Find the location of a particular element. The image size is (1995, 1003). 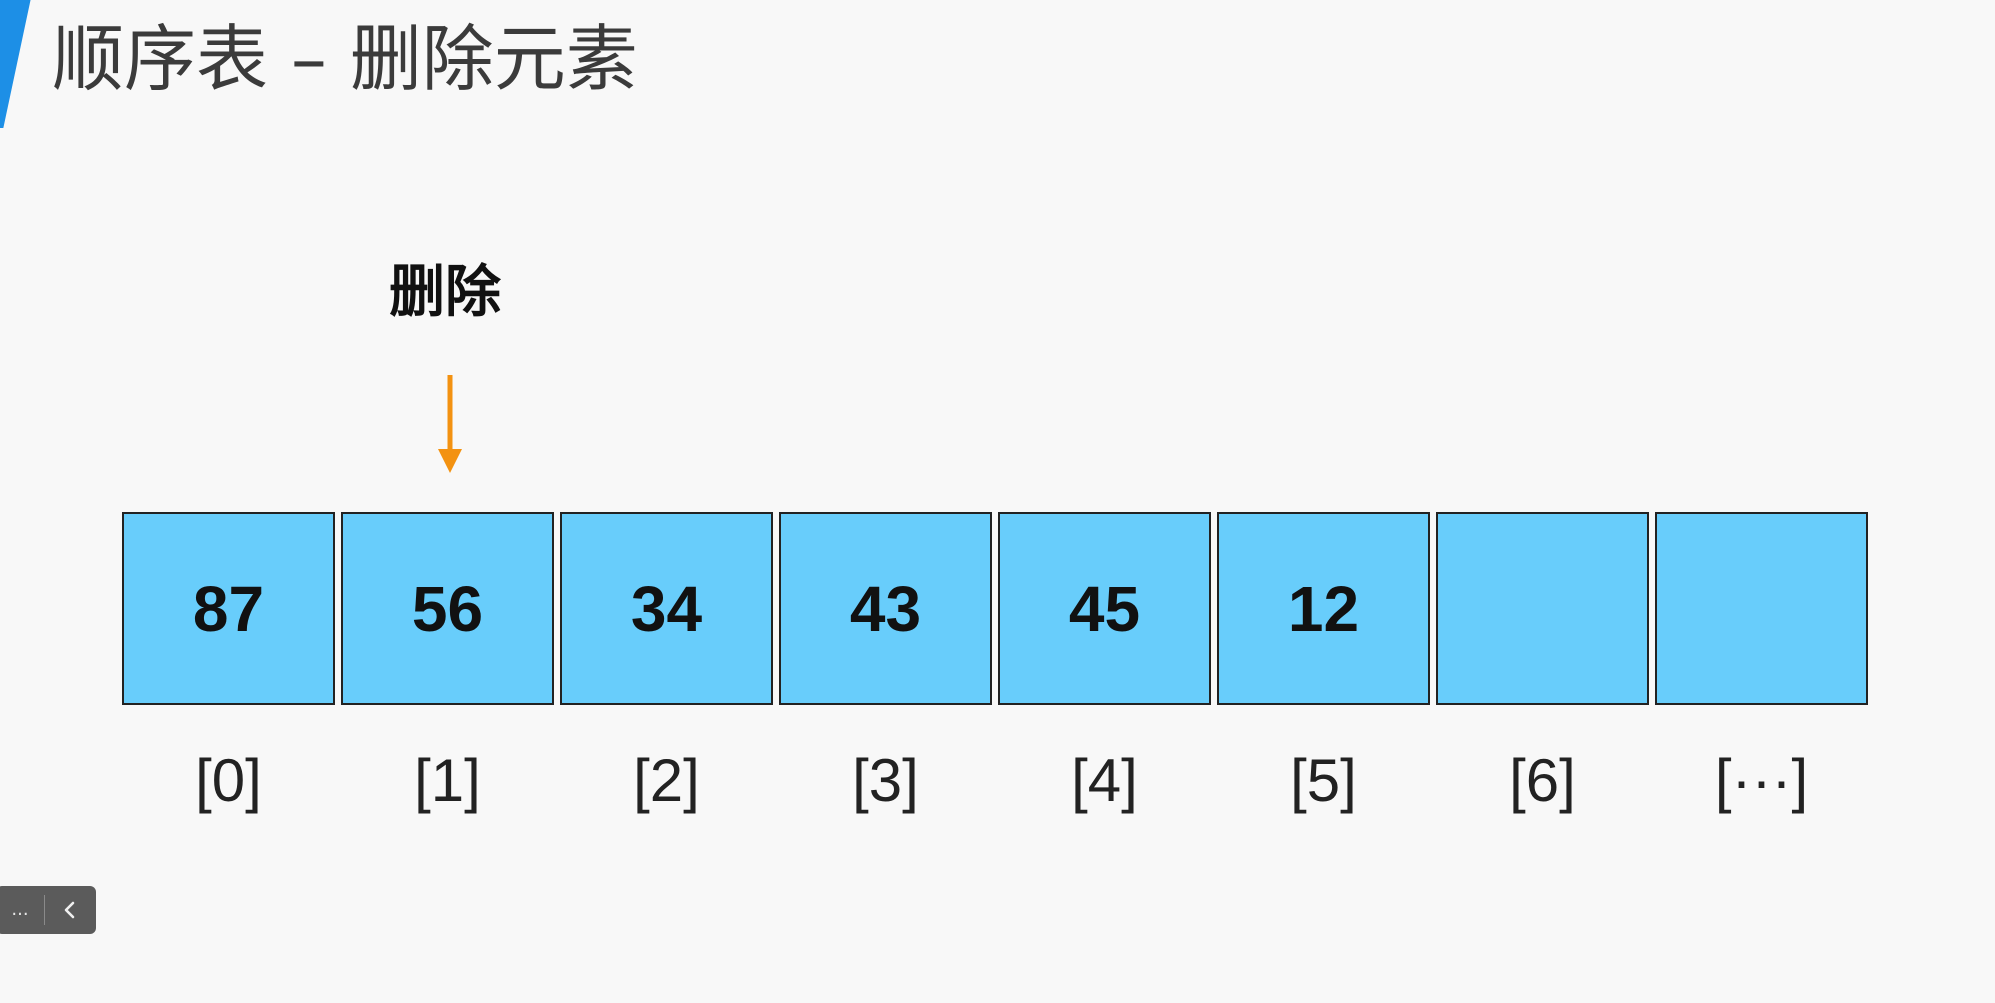

array-cell-1: 56 is located at coordinates (447, 608).